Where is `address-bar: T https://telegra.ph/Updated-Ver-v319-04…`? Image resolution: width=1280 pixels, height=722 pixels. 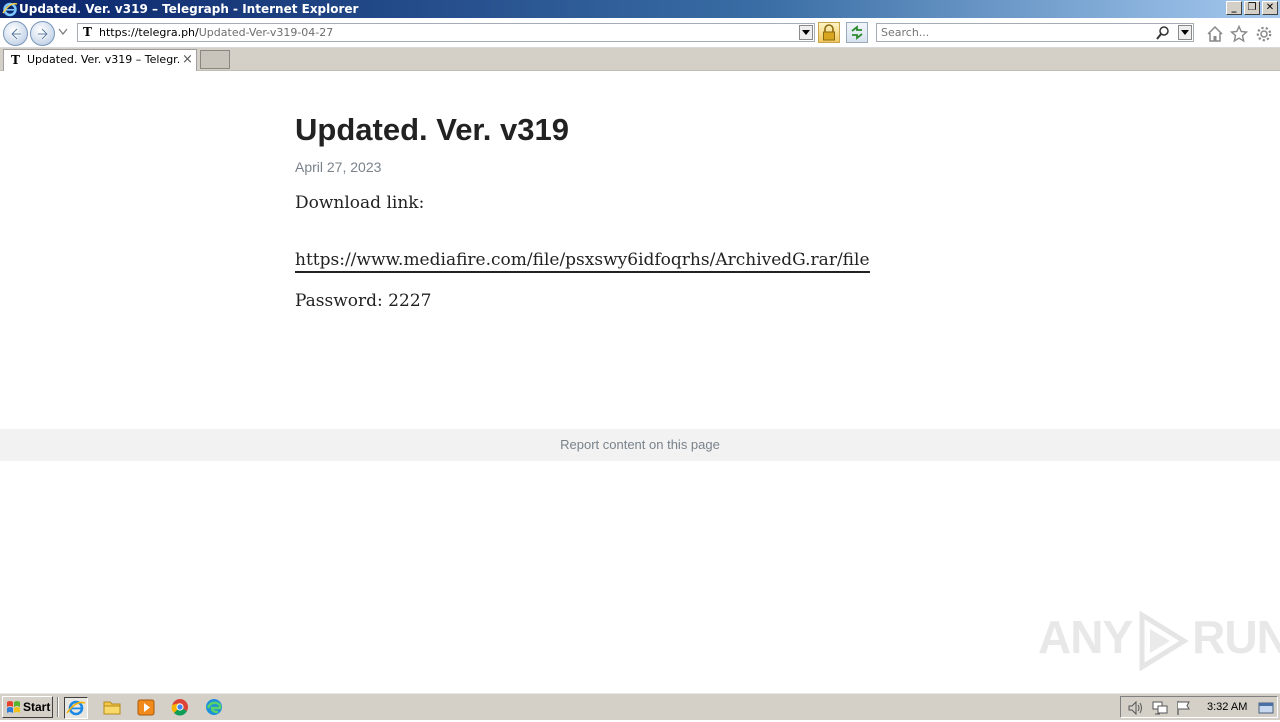
address-bar: T https://telegra.ph/Updated-Ver-v319-04… is located at coordinates (446, 32).